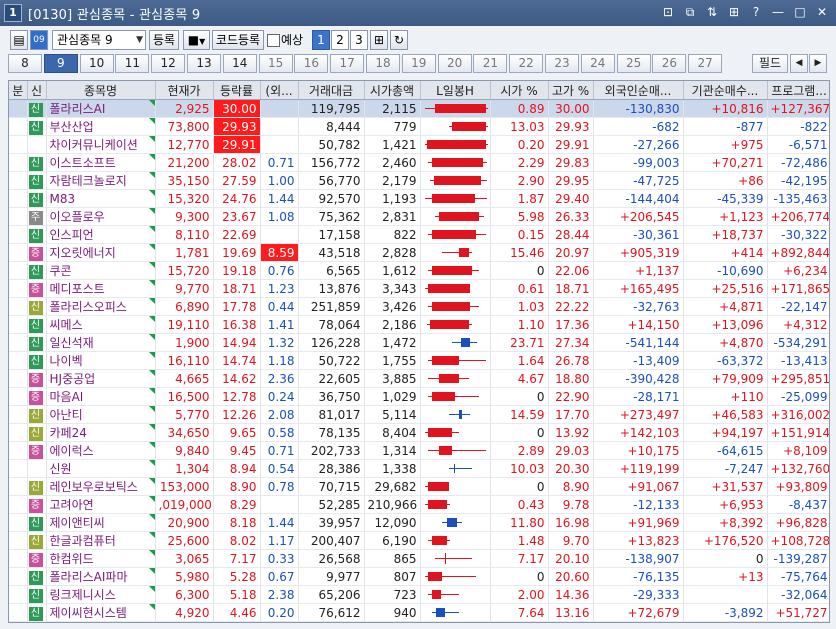 This screenshot has height=629, width=836. What do you see at coordinates (383, 63) in the screenshot?
I see `tab-18: 18` at bounding box center [383, 63].